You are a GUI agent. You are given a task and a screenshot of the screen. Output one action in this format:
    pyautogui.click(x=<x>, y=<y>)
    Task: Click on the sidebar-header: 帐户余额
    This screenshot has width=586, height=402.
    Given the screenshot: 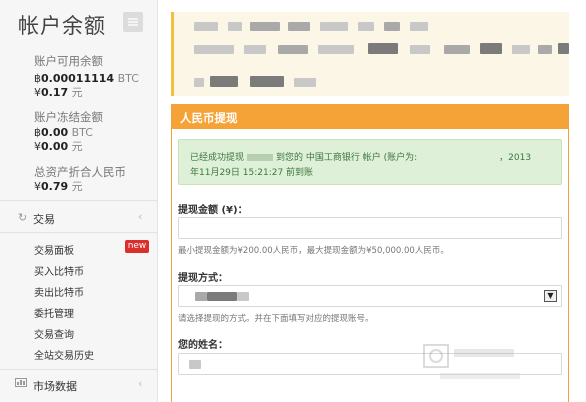 What is the action you would take?
    pyautogui.click(x=79, y=21)
    